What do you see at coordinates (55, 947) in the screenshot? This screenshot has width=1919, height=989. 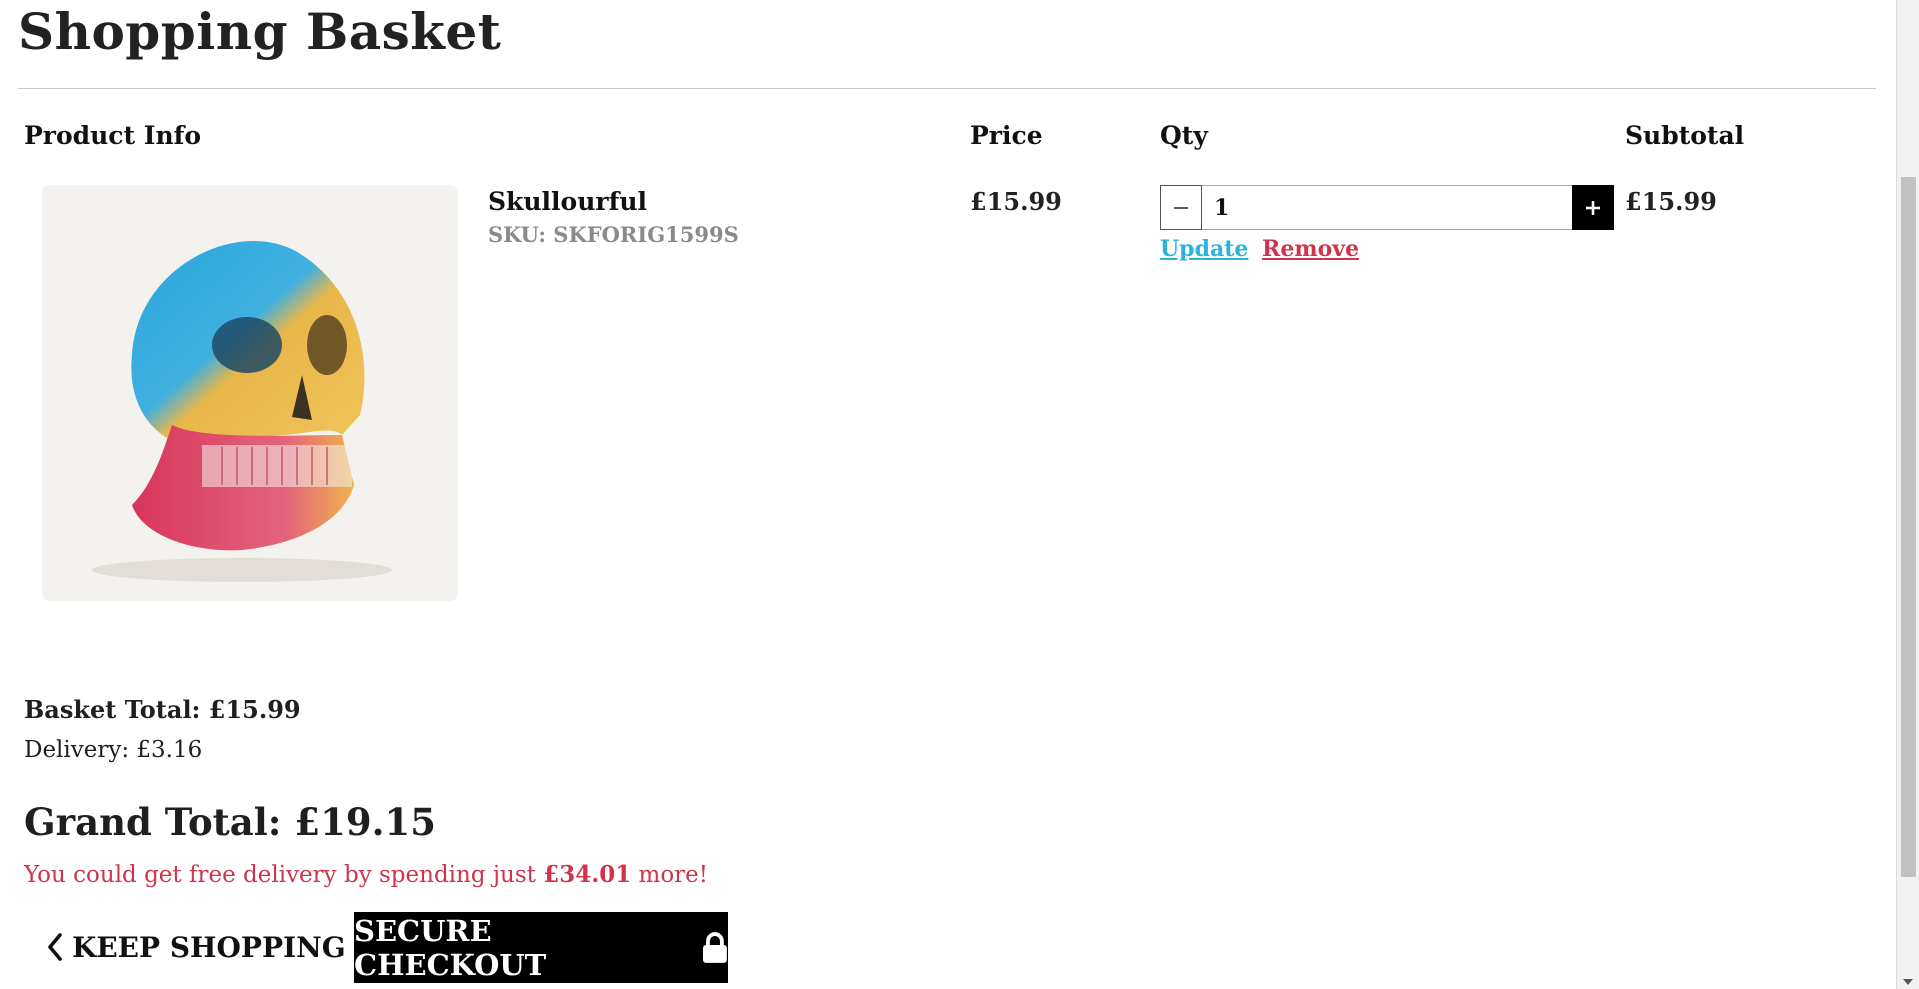 I see `chevron-left-icon` at bounding box center [55, 947].